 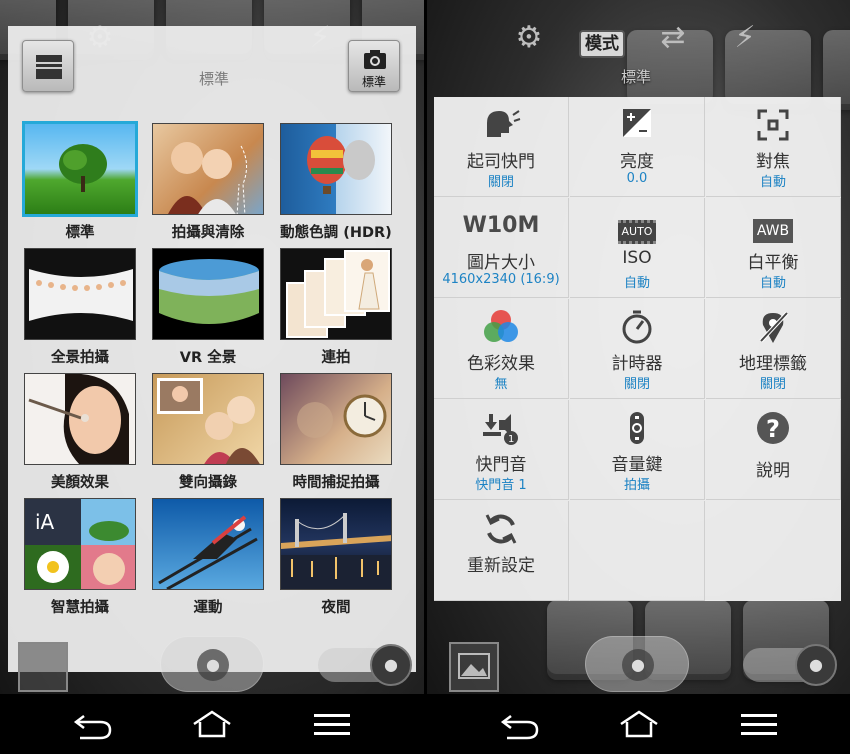 I want to click on mode-label: 全景拍攝, so click(x=80, y=358).